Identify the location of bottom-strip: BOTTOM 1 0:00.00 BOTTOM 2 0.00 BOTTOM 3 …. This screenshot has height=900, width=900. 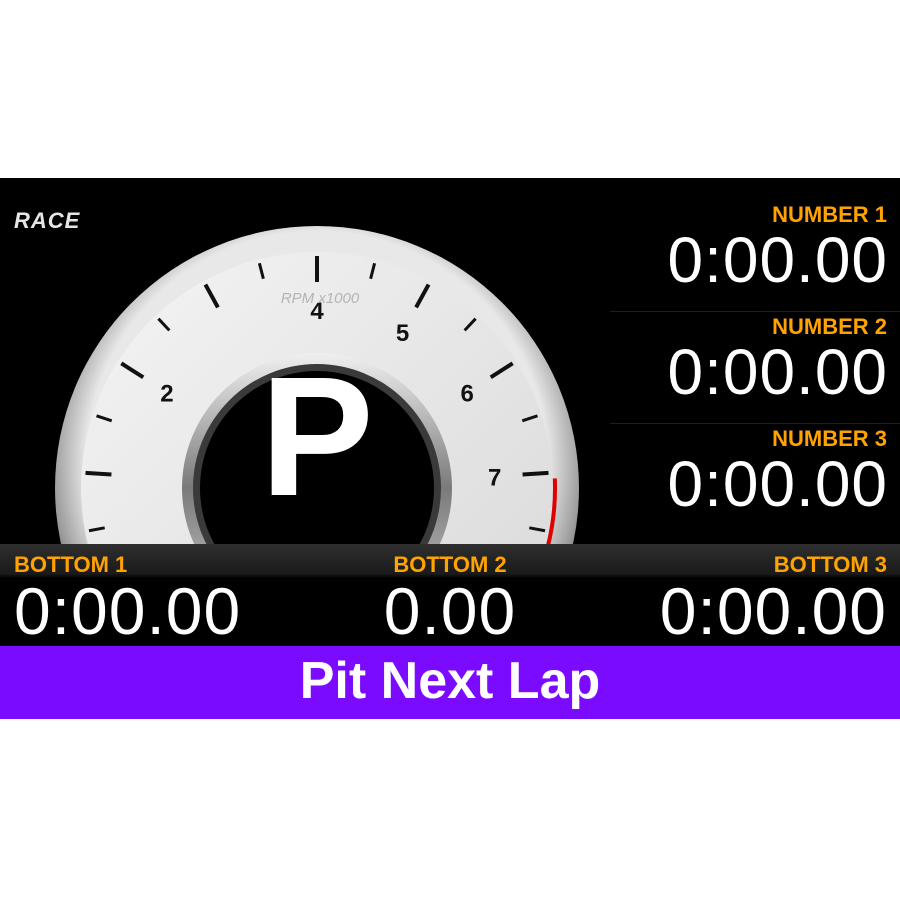
(450, 595).